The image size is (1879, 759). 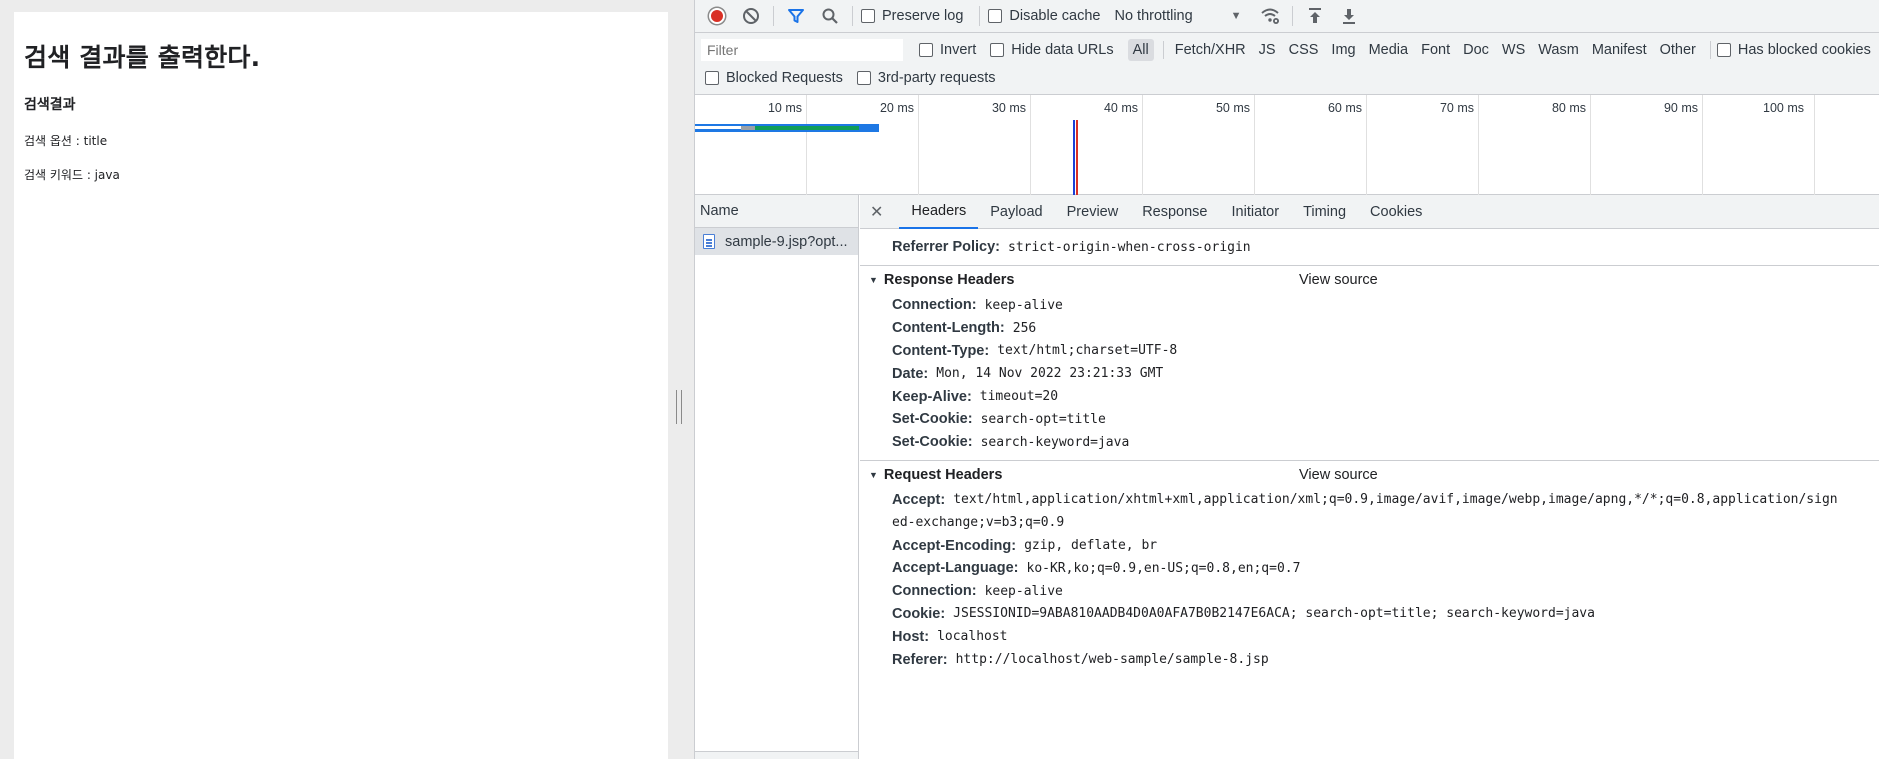 I want to click on type-filter-font: Font, so click(x=1435, y=50).